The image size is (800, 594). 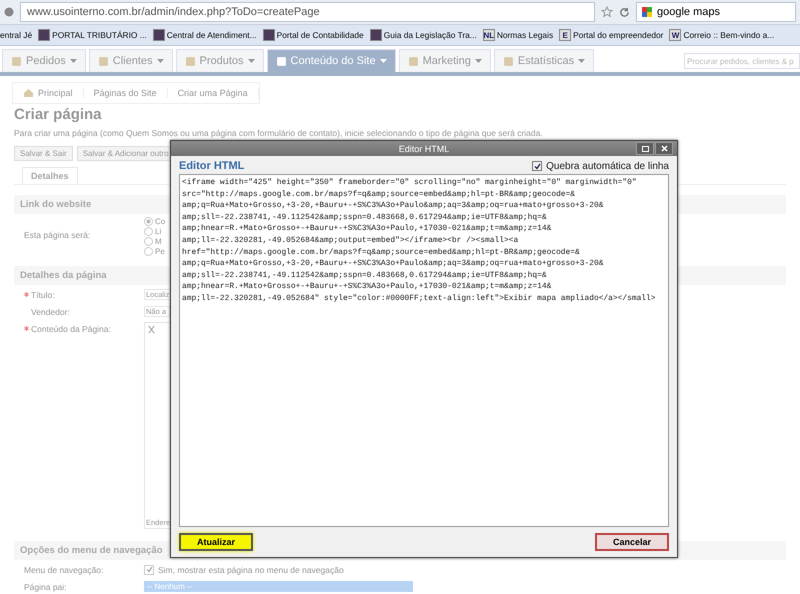 What do you see at coordinates (565, 35) in the screenshot?
I see `bookmark-icon: E` at bounding box center [565, 35].